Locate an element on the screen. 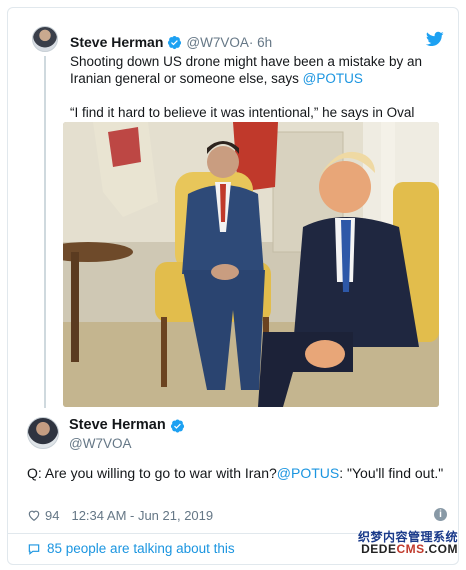 This screenshot has width=466, height=570. author-name-row: Steve Herman is located at coordinates (127, 425).